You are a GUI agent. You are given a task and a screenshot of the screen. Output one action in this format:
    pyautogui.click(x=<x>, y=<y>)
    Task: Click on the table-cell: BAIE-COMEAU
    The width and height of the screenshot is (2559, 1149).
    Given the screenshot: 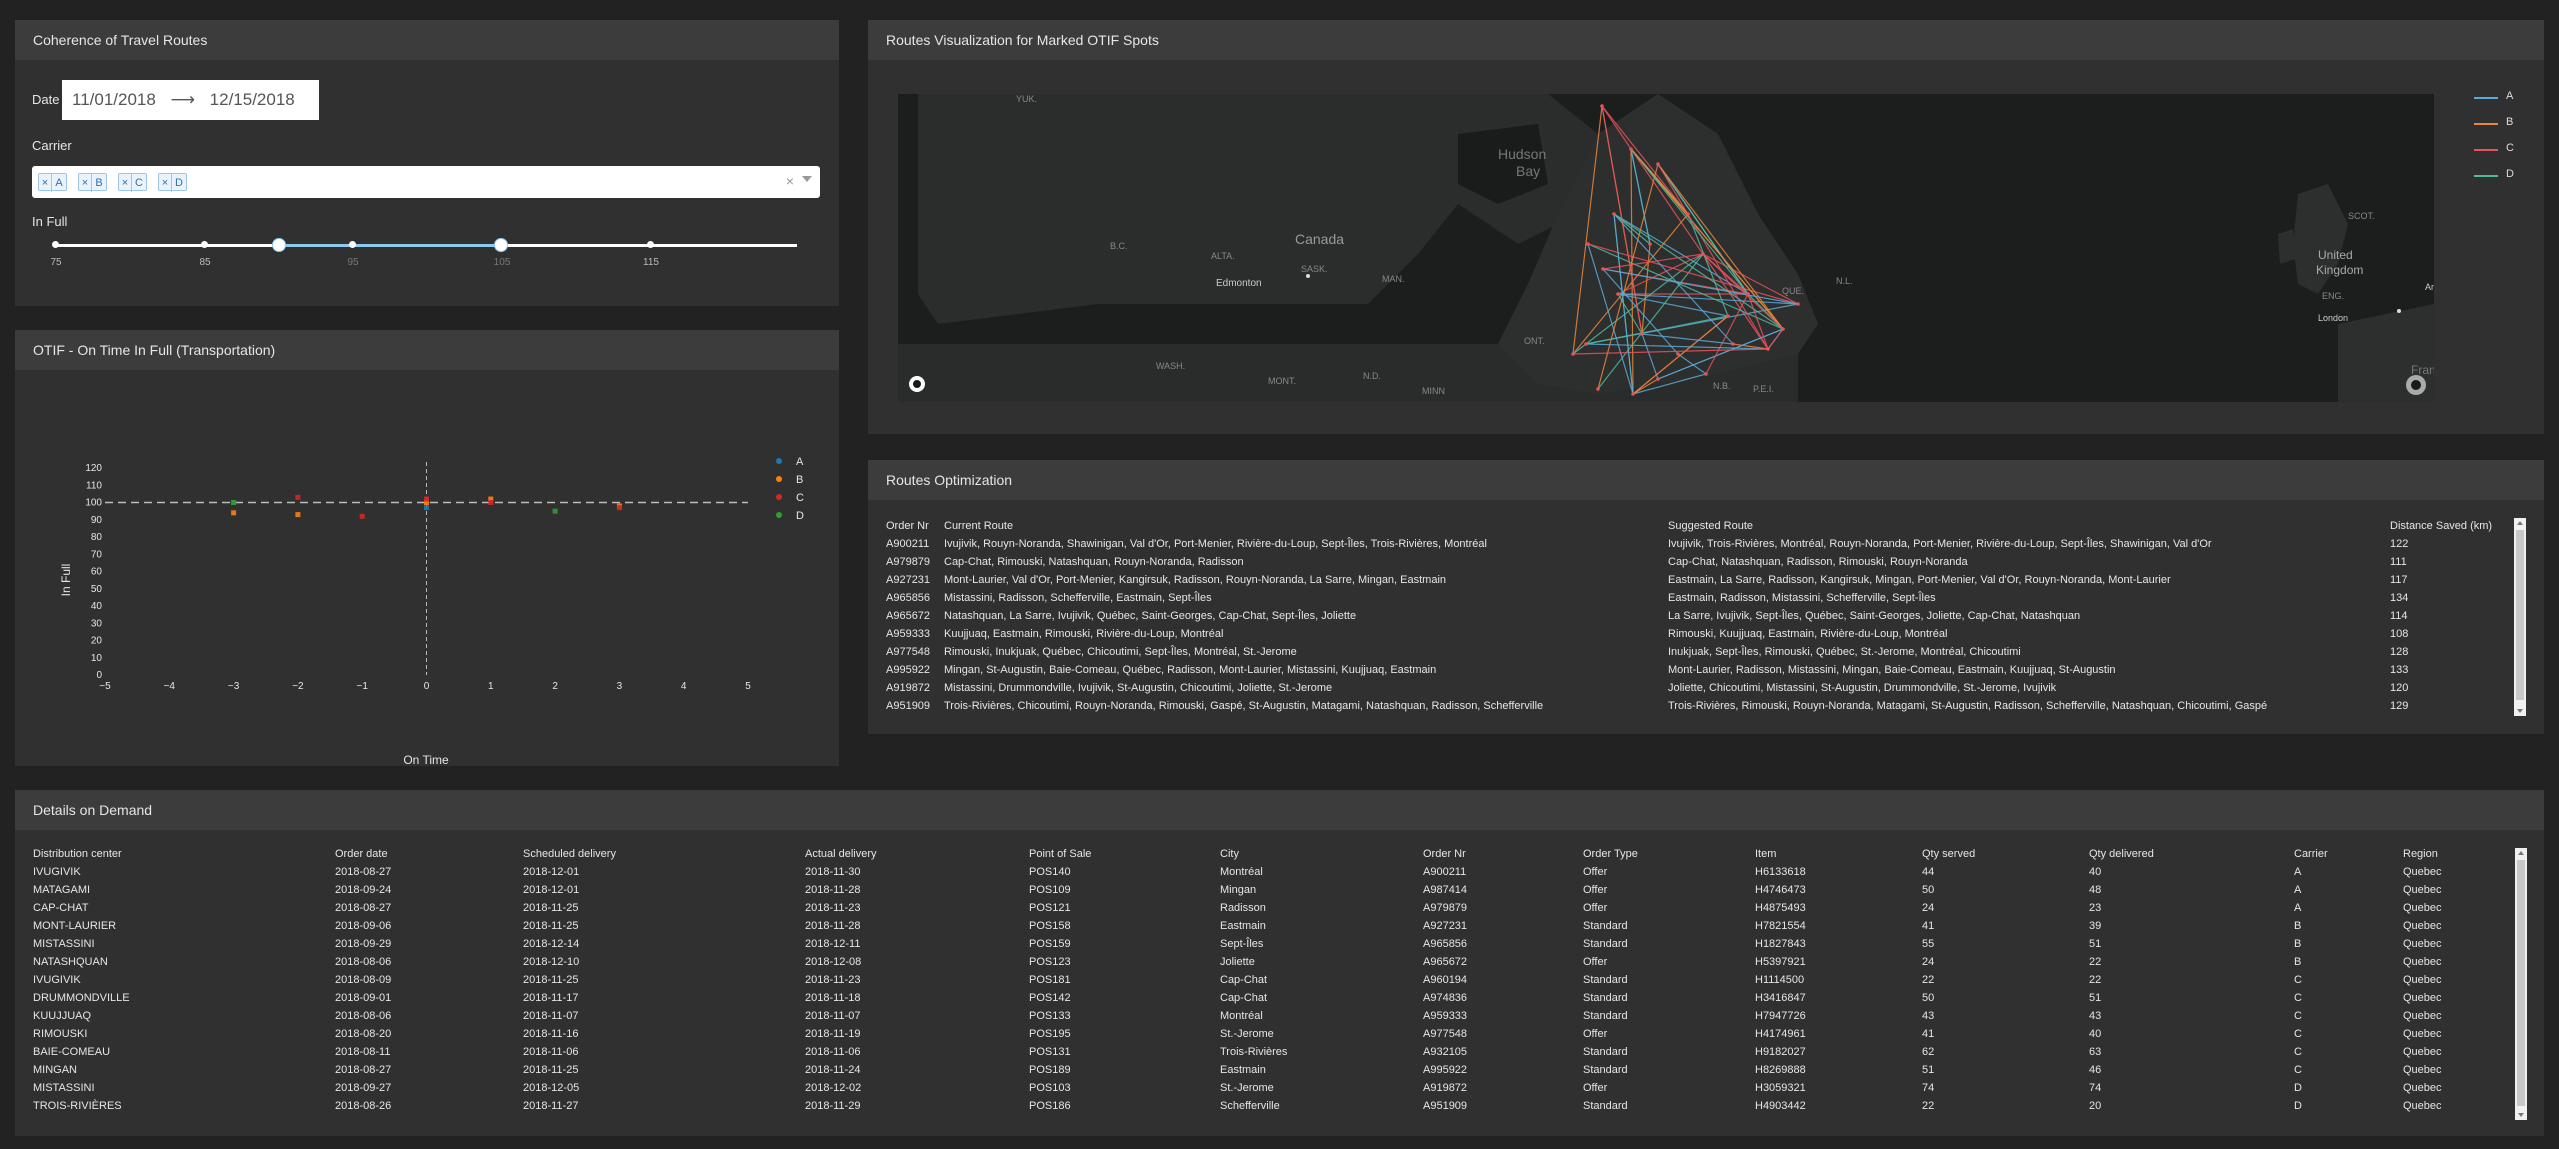 What is the action you would take?
    pyautogui.click(x=72, y=1052)
    